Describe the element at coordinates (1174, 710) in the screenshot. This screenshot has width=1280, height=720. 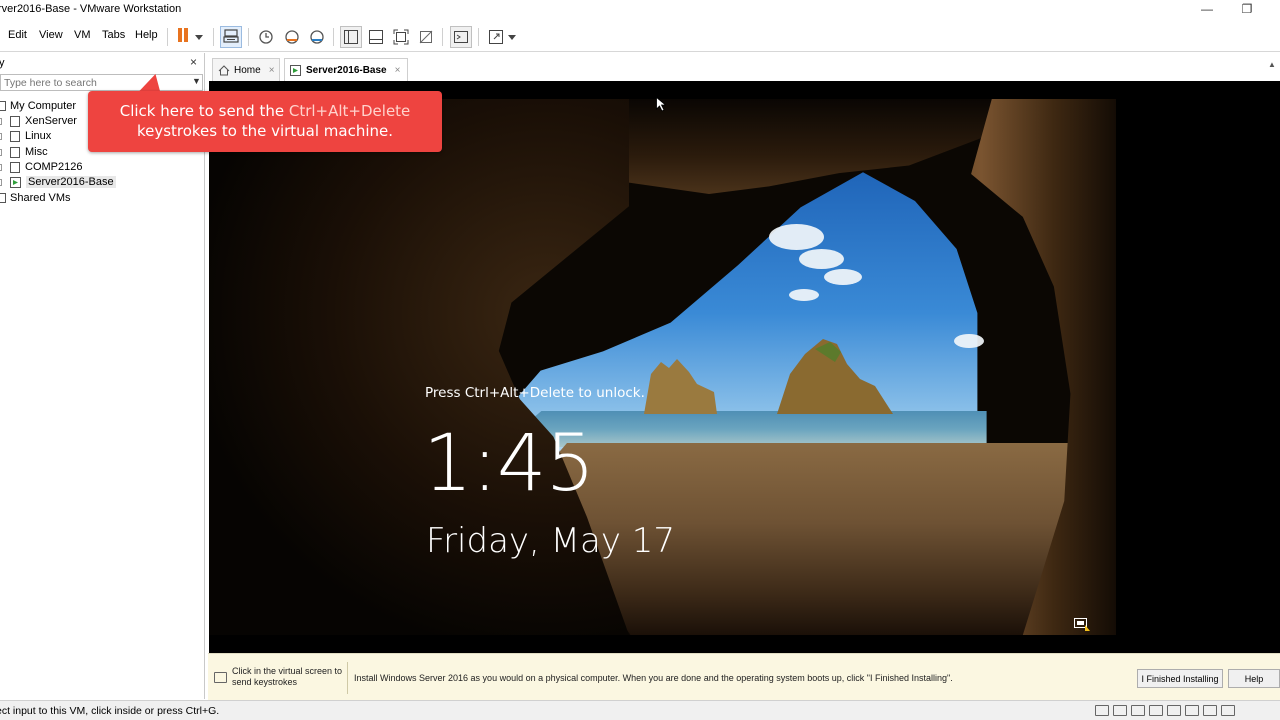
I see `sound-card-icon` at that location.